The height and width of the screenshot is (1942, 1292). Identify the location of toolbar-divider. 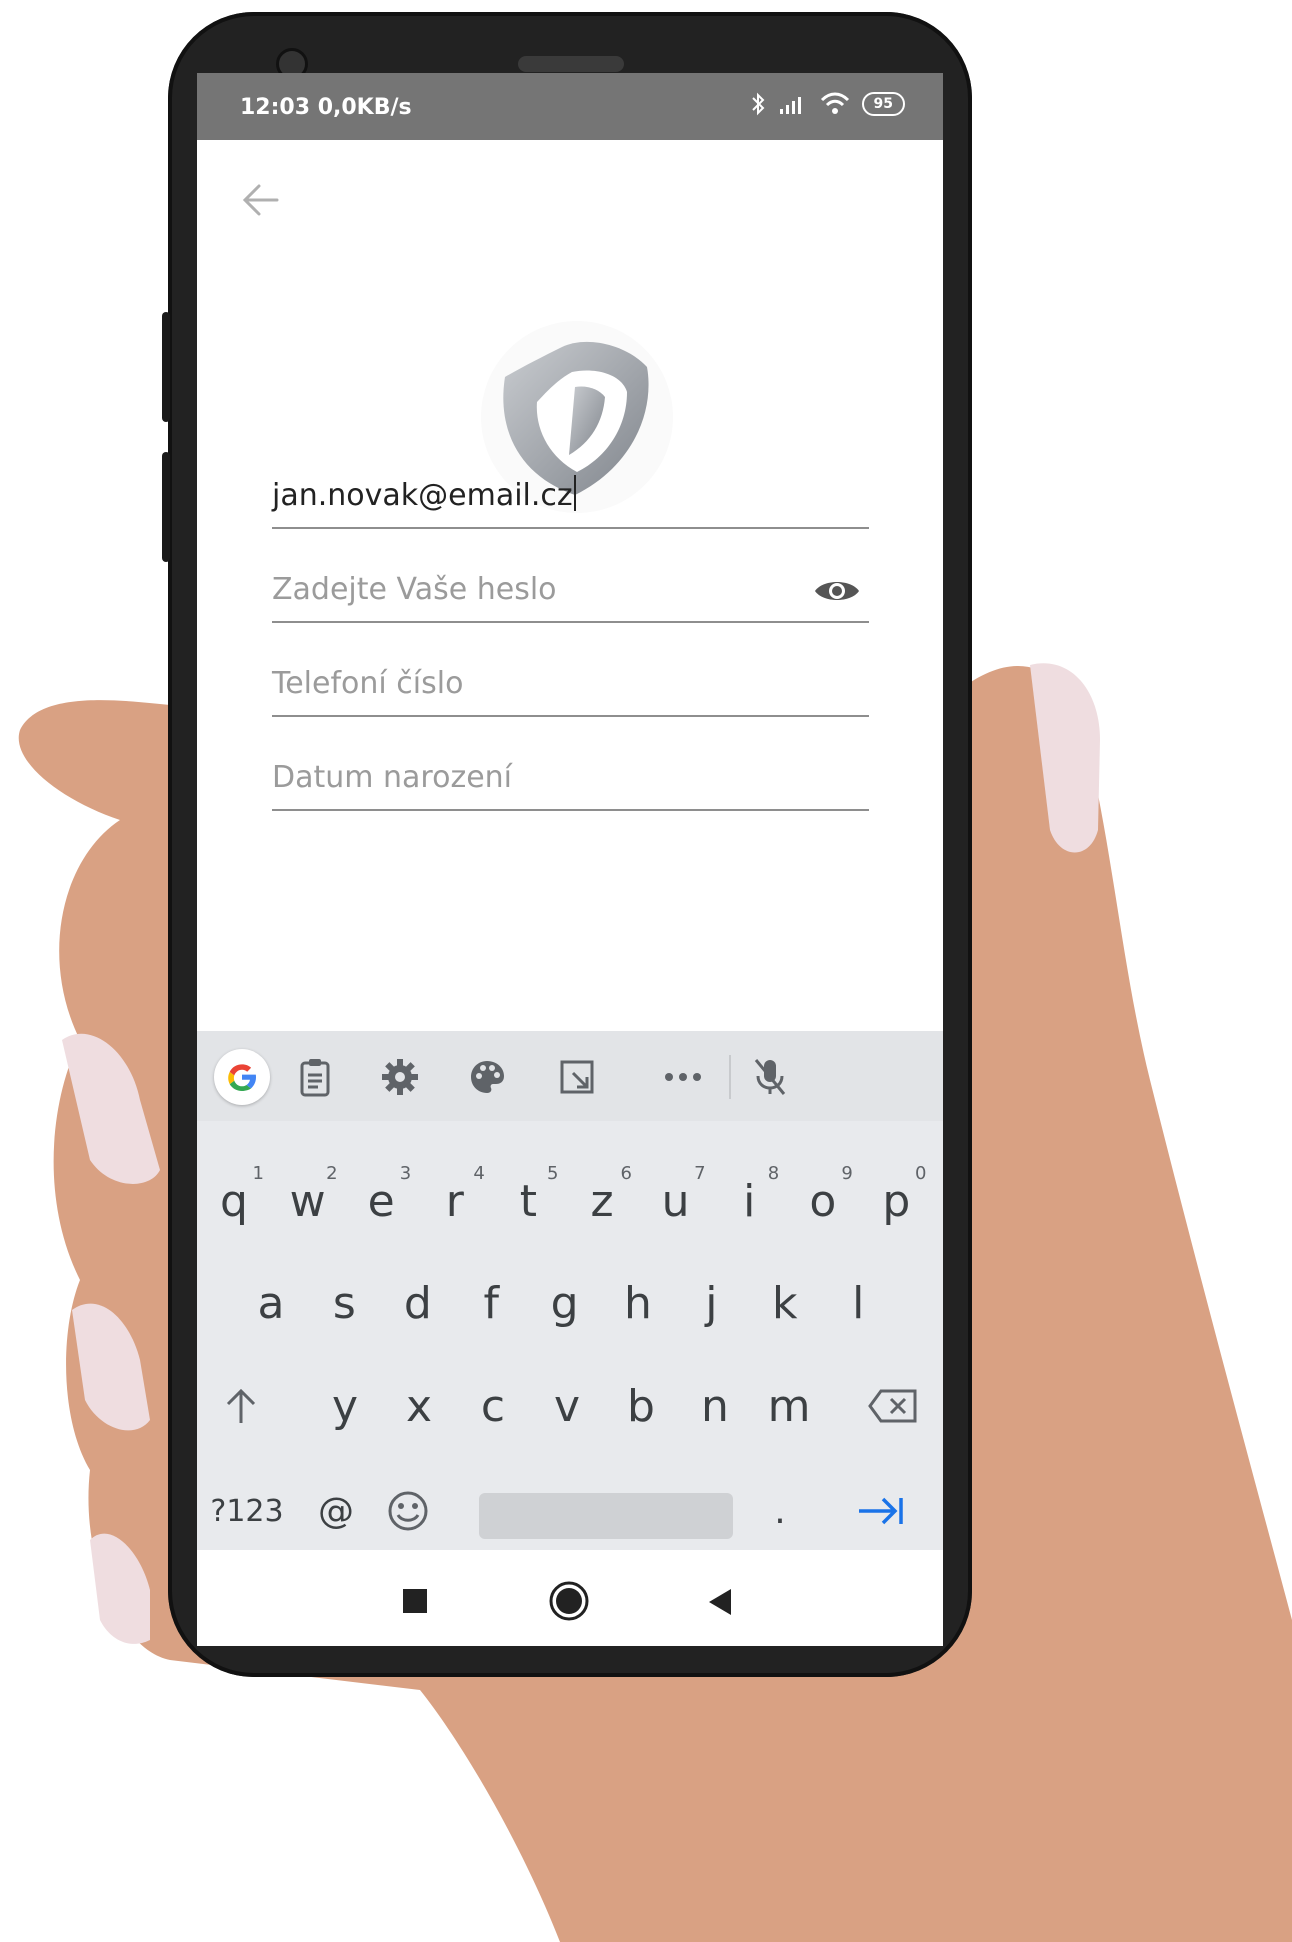
(730, 1077).